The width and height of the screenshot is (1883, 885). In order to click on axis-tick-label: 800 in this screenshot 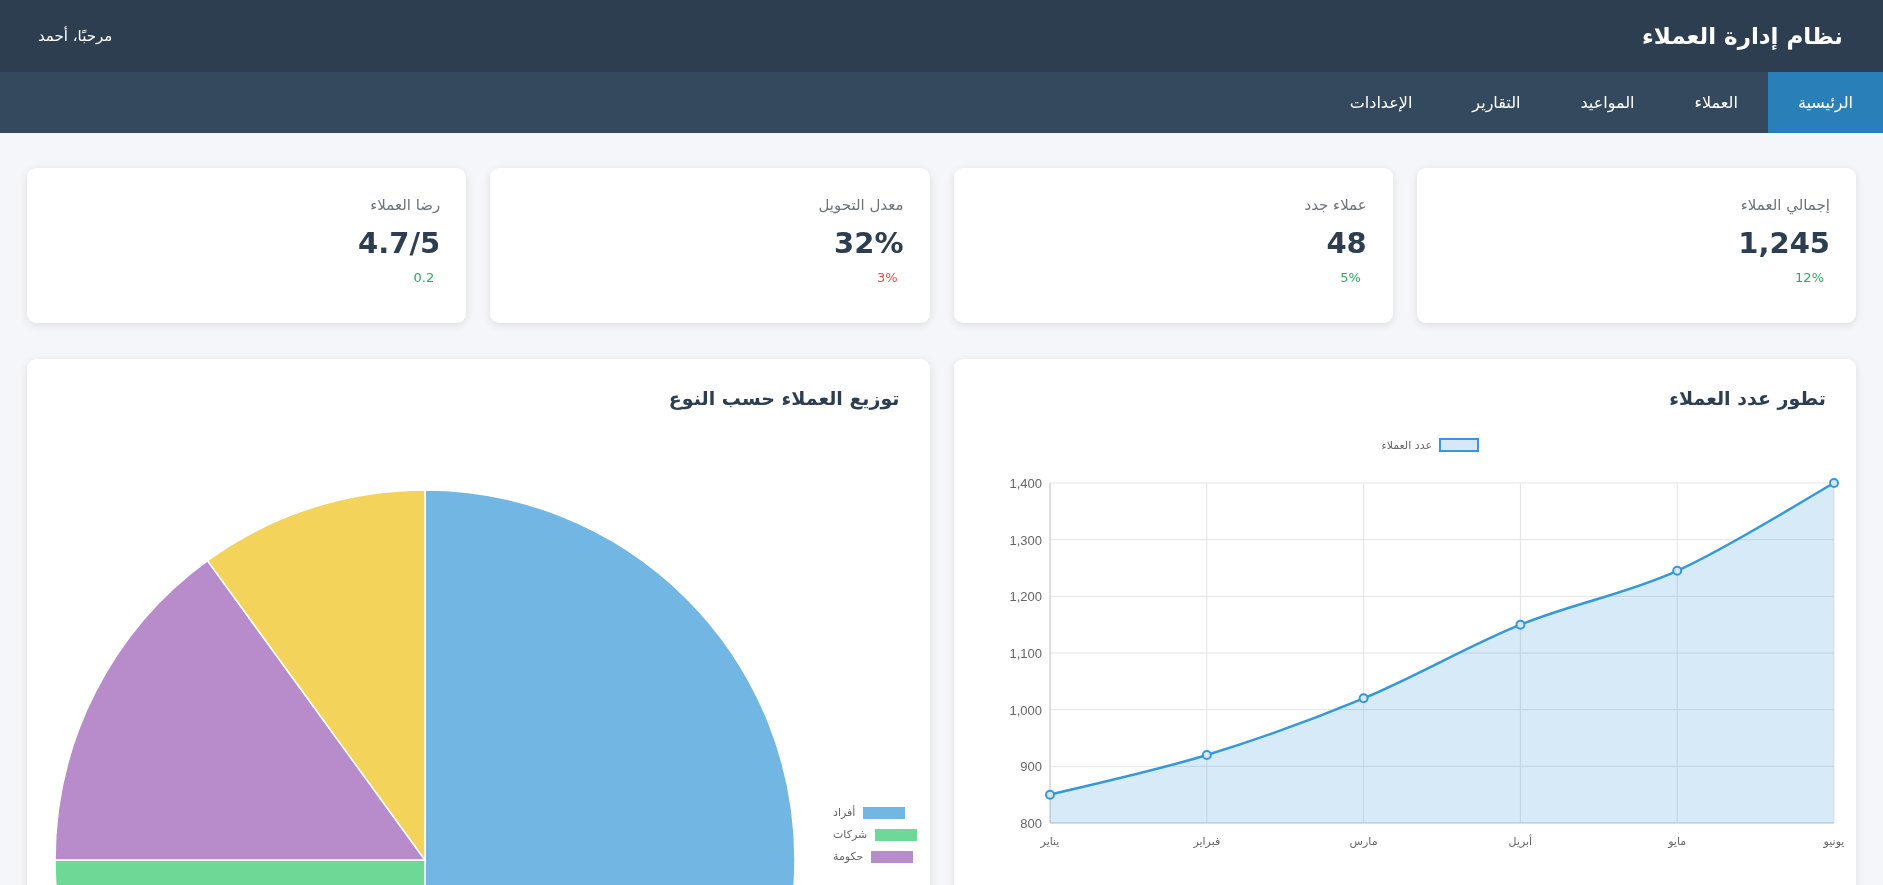, I will do `click(1030, 823)`.